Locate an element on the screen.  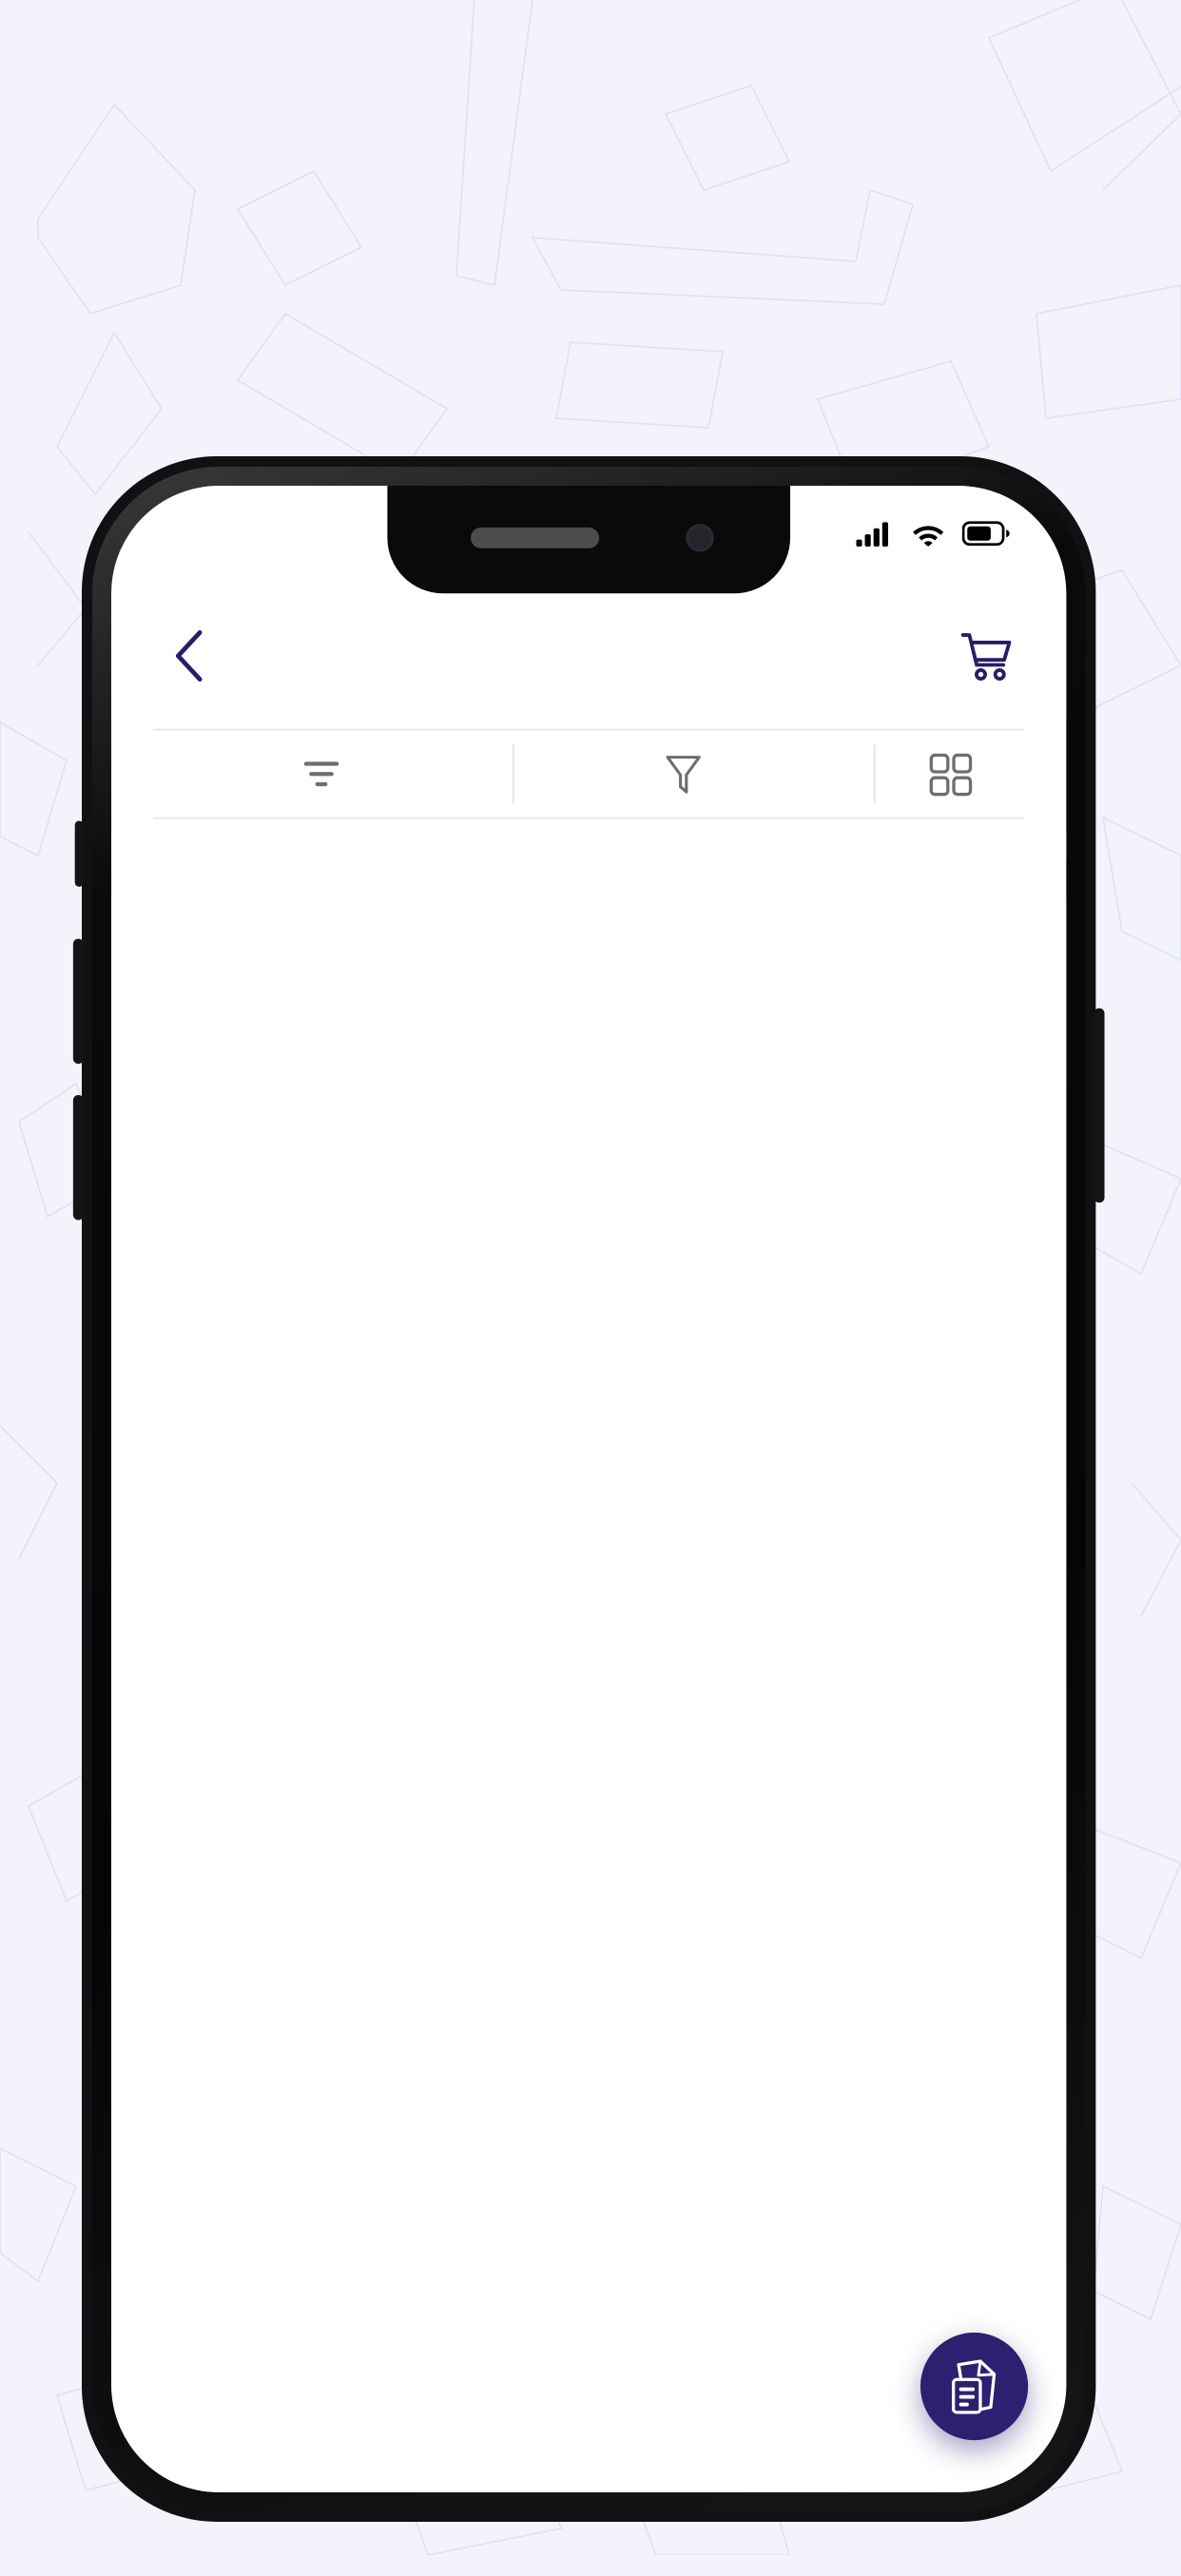
signal-icon is located at coordinates (872, 535).